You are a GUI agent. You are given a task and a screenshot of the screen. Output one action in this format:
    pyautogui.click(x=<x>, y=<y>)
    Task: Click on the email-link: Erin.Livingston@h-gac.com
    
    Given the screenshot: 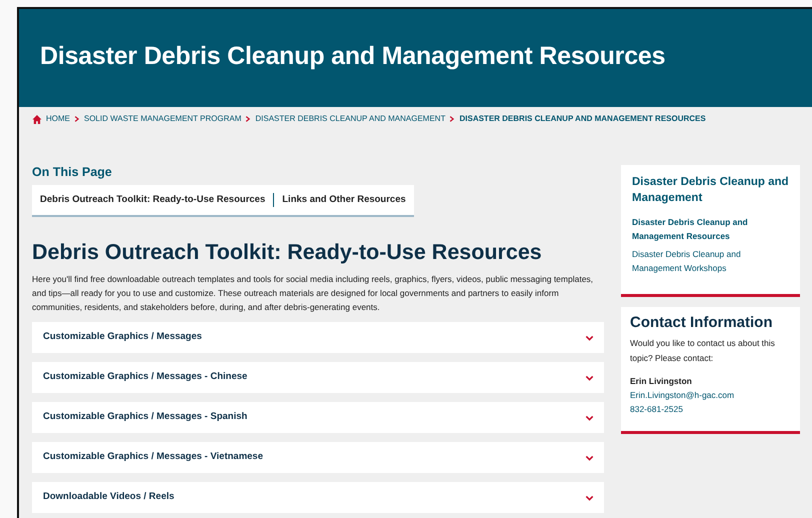 What is the action you would take?
    pyautogui.click(x=710, y=395)
    